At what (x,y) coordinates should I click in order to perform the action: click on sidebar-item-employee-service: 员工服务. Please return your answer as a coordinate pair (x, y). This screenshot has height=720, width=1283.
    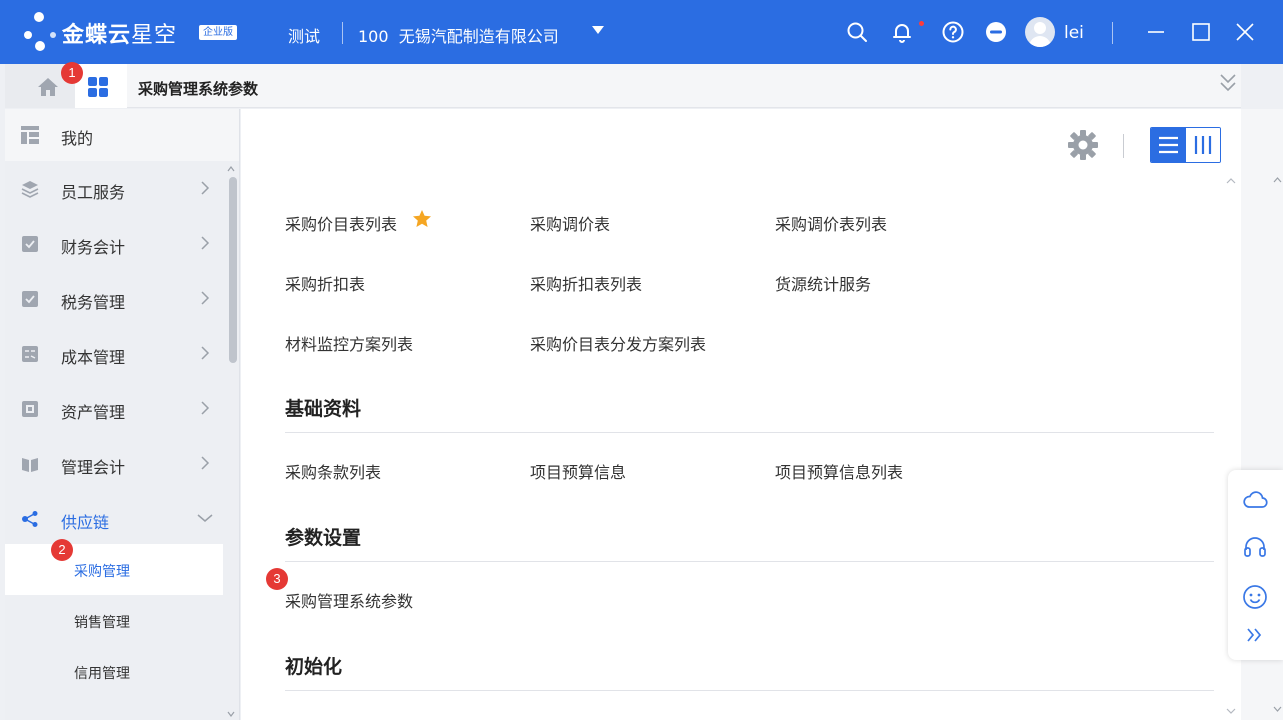
    Looking at the image, I should click on (114, 188).